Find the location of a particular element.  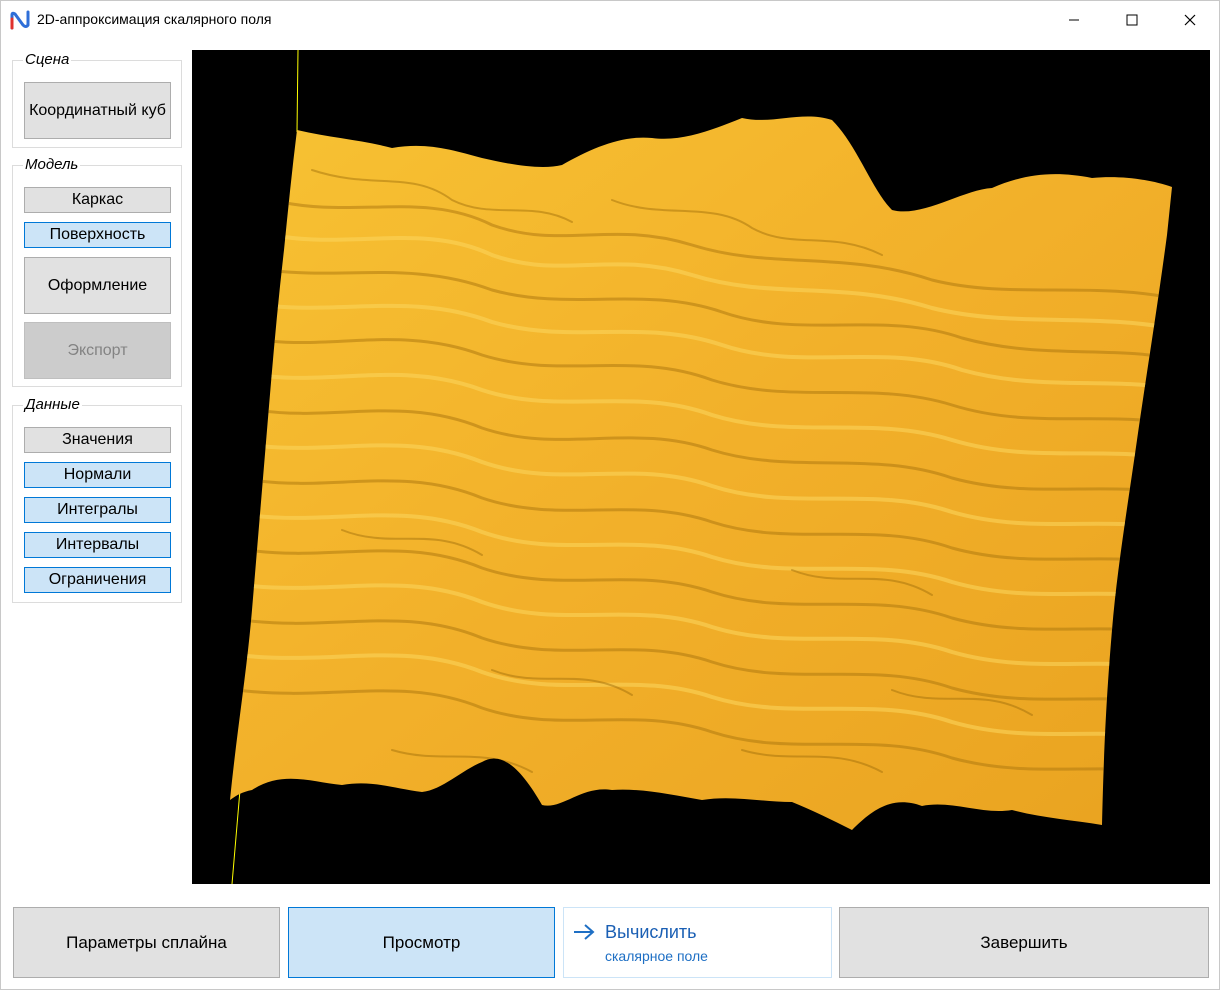

preview-button: Просмотр is located at coordinates (421, 942).